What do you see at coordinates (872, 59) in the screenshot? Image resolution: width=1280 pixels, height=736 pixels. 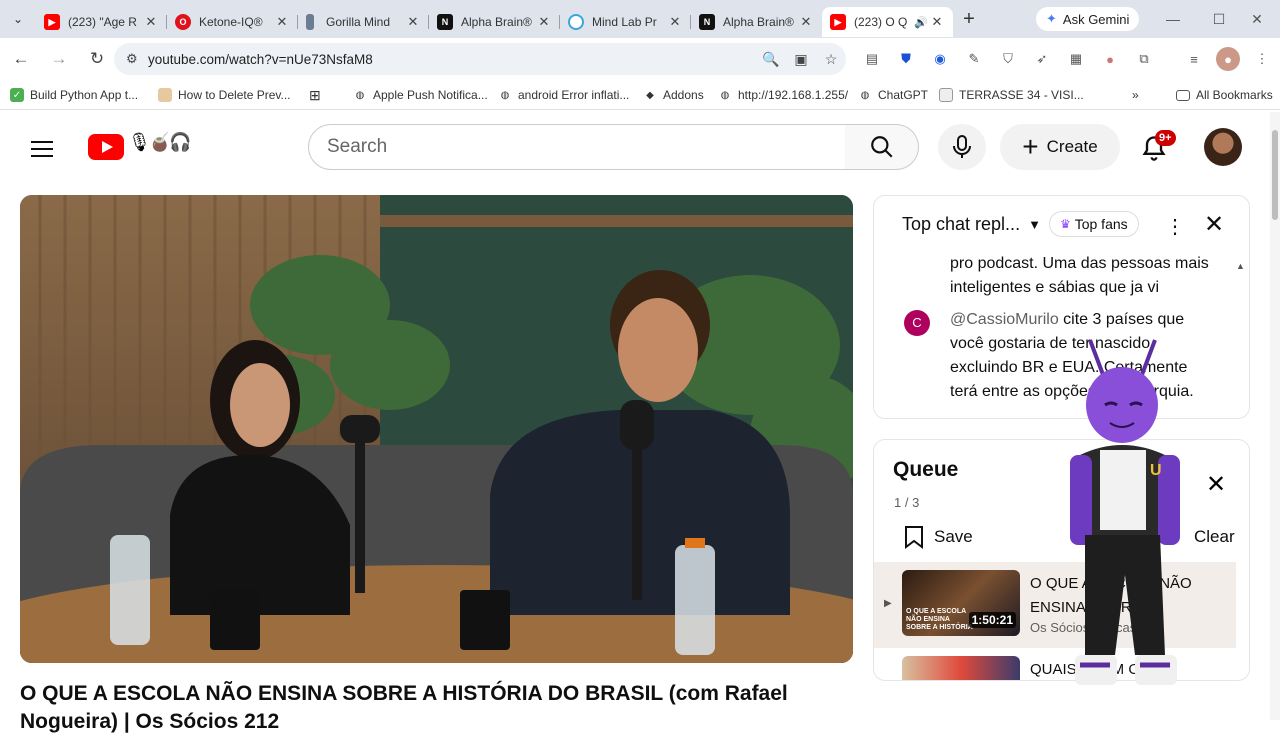 I see `extension-icon: ▤` at bounding box center [872, 59].